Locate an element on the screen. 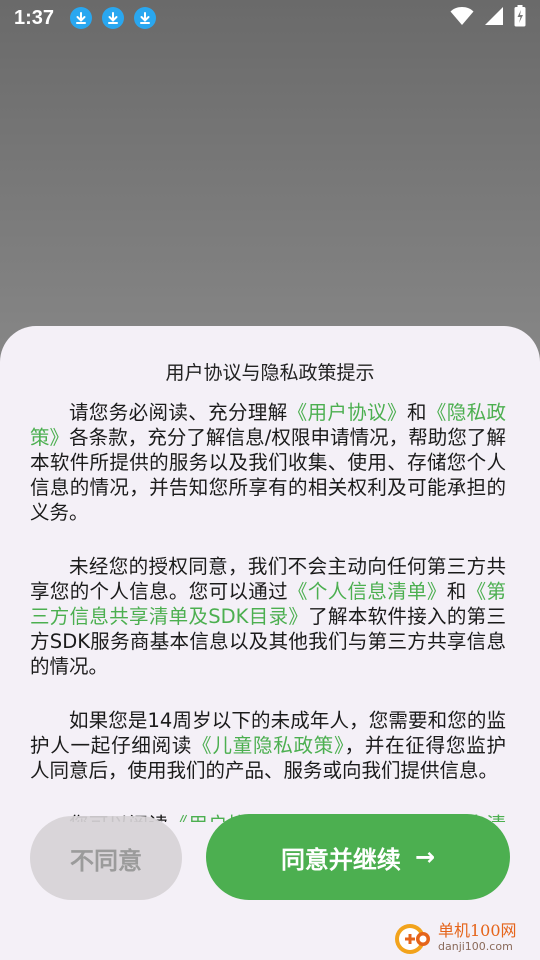  signal-icon is located at coordinates (494, 18).